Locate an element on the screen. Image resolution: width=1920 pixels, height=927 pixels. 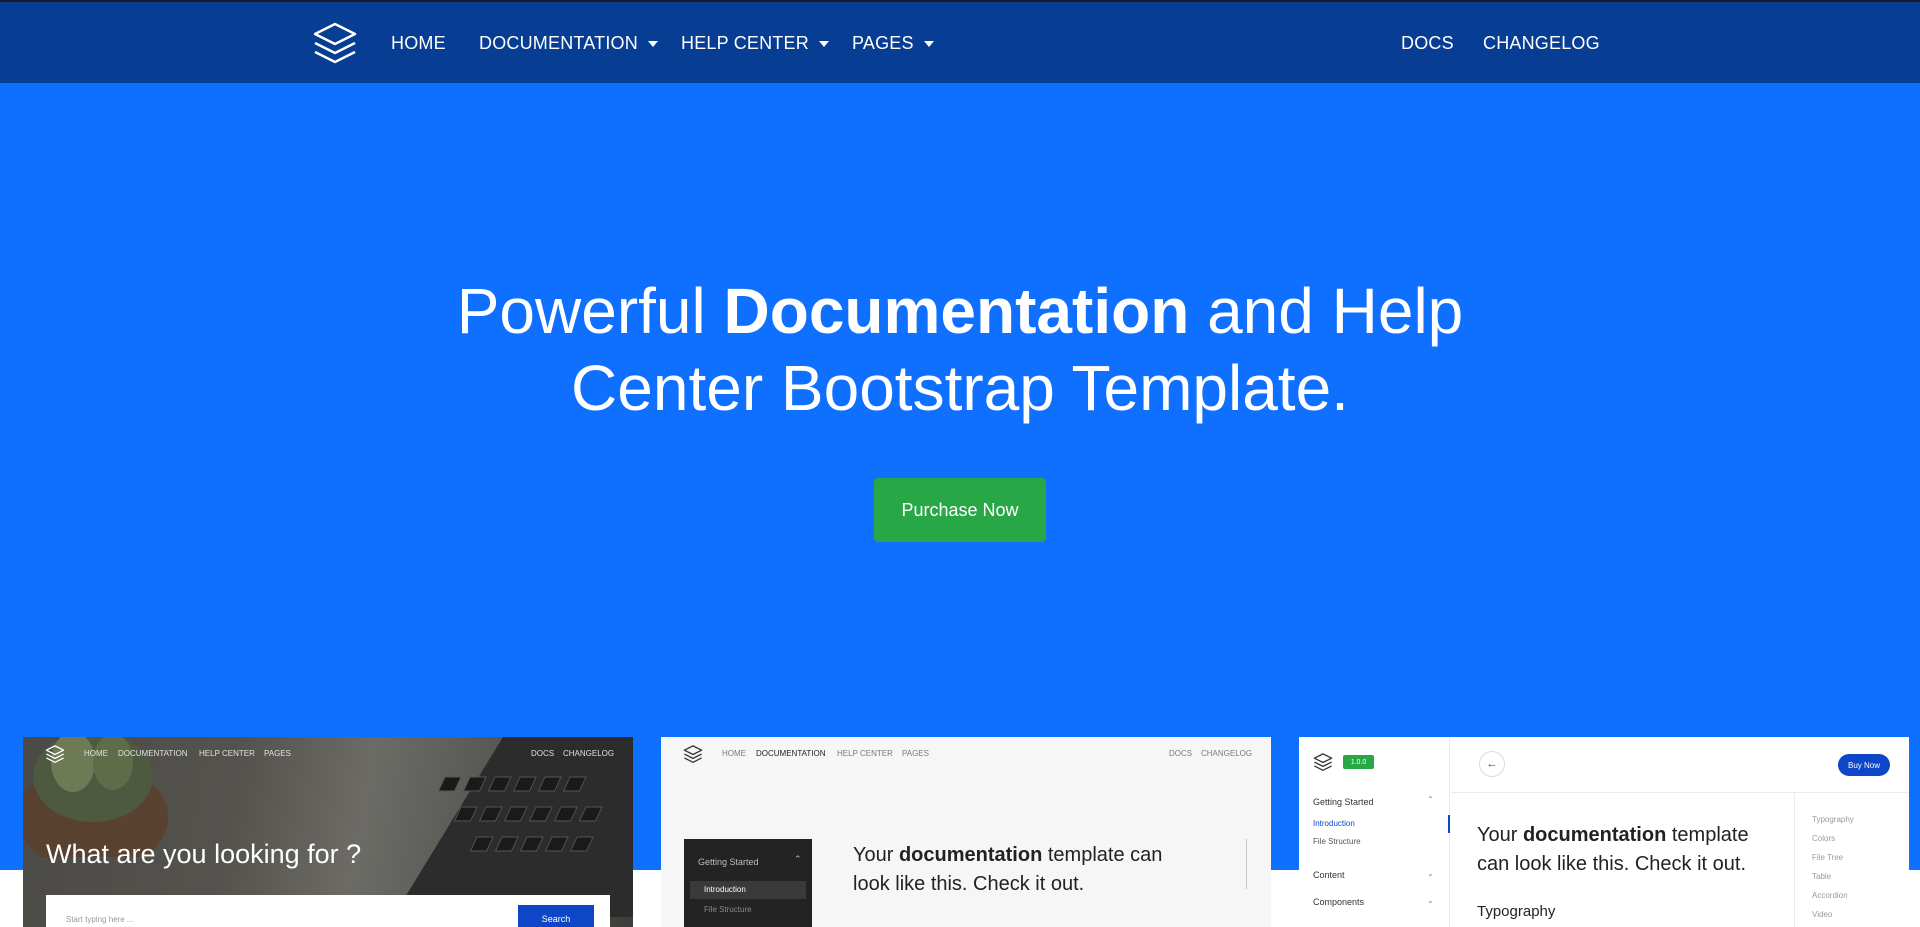
sidebar-active-indicator is located at coordinates (1449, 824).